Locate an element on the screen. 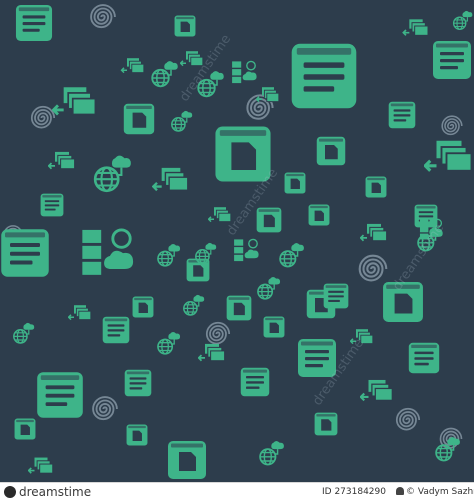 The height and width of the screenshot is (500, 474). brand-logo: dreamstime is located at coordinates (47, 492).